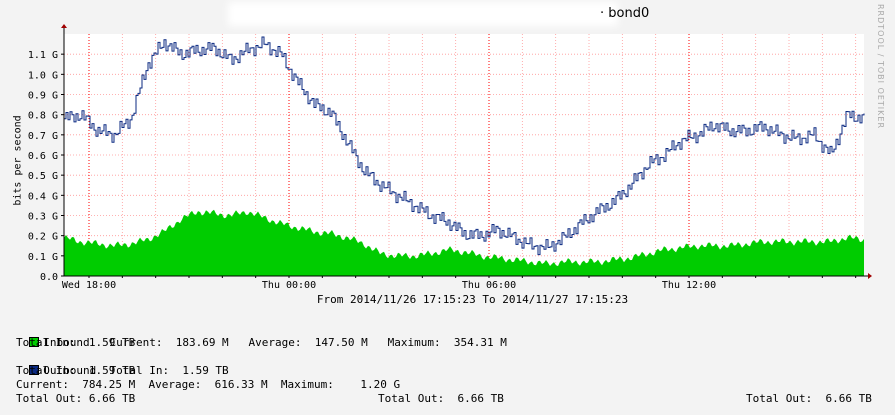 Image resolution: width=895 pixels, height=415 pixels. What do you see at coordinates (441, 398) in the screenshot?
I see `legend-total-out-2: Total Out: 6.66 TB` at bounding box center [441, 398].